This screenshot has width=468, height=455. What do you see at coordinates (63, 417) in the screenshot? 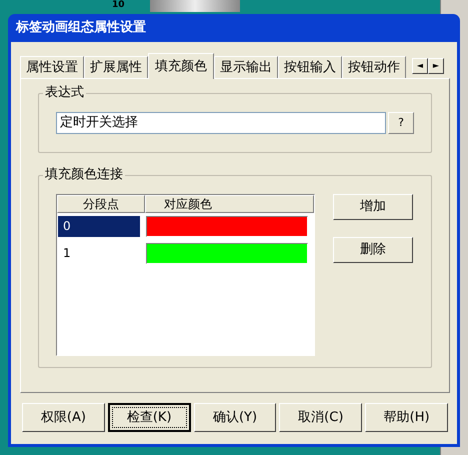
I see `dialog-button: 权限(A)` at bounding box center [63, 417].